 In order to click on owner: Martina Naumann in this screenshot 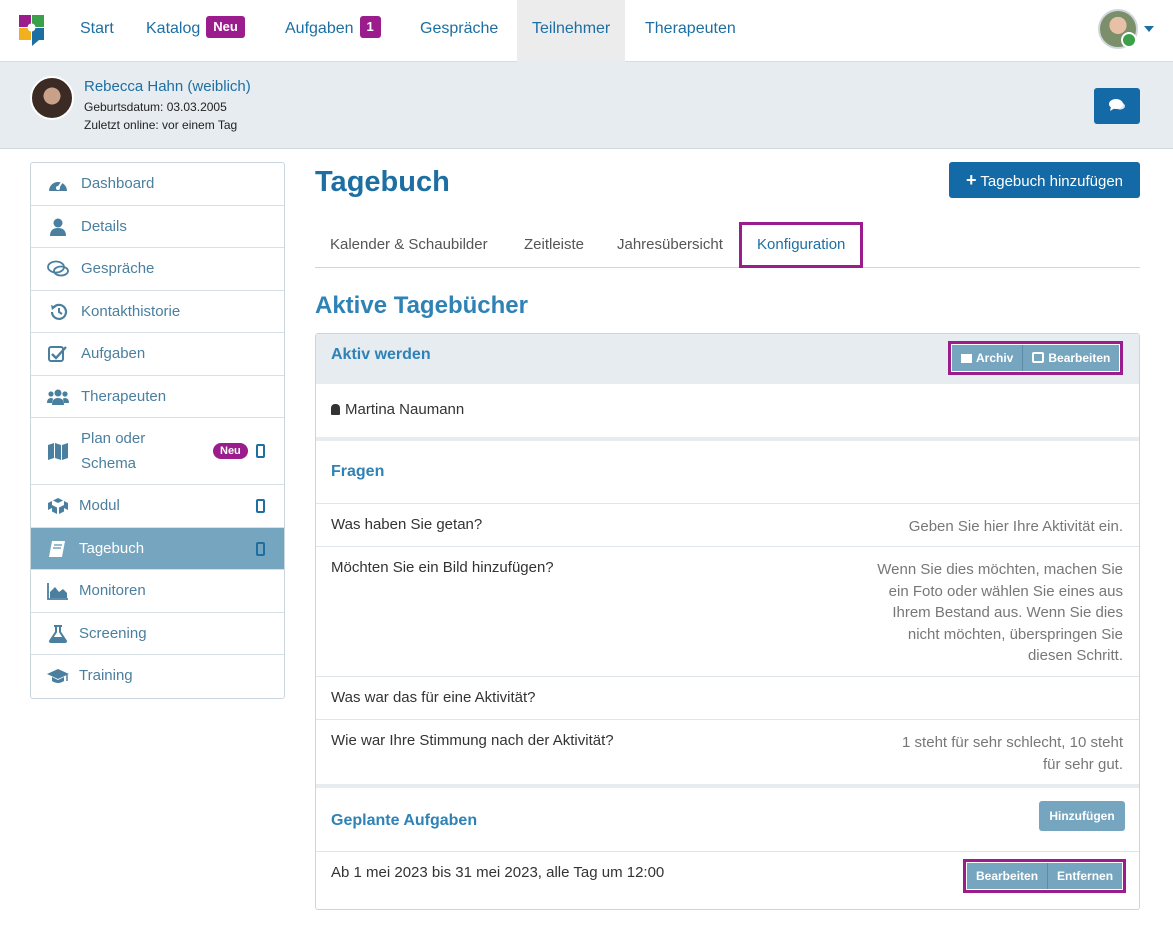, I will do `click(397, 409)`.